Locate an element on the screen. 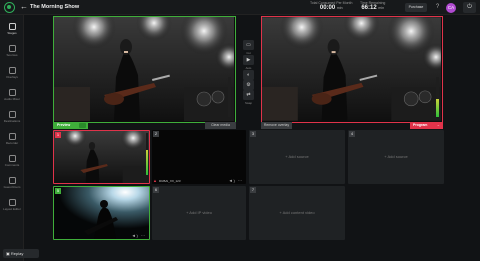 The width and height of the screenshot is (480, 261). recorder-icon is located at coordinates (12, 136).